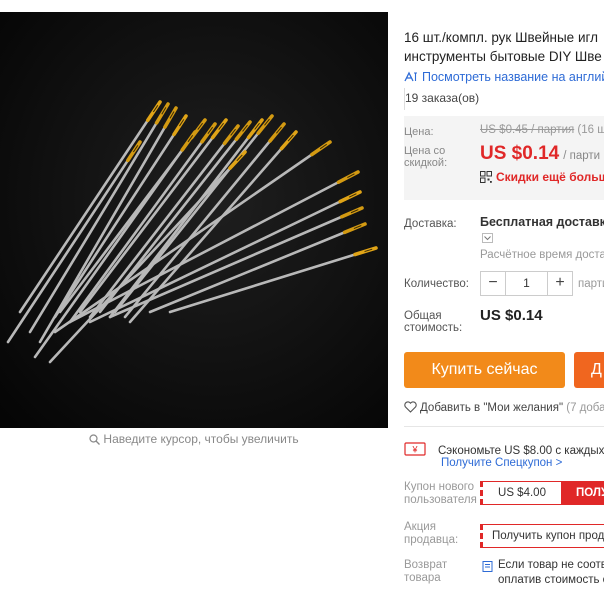 The height and width of the screenshot is (589, 604). I want to click on divider, so click(504, 426).